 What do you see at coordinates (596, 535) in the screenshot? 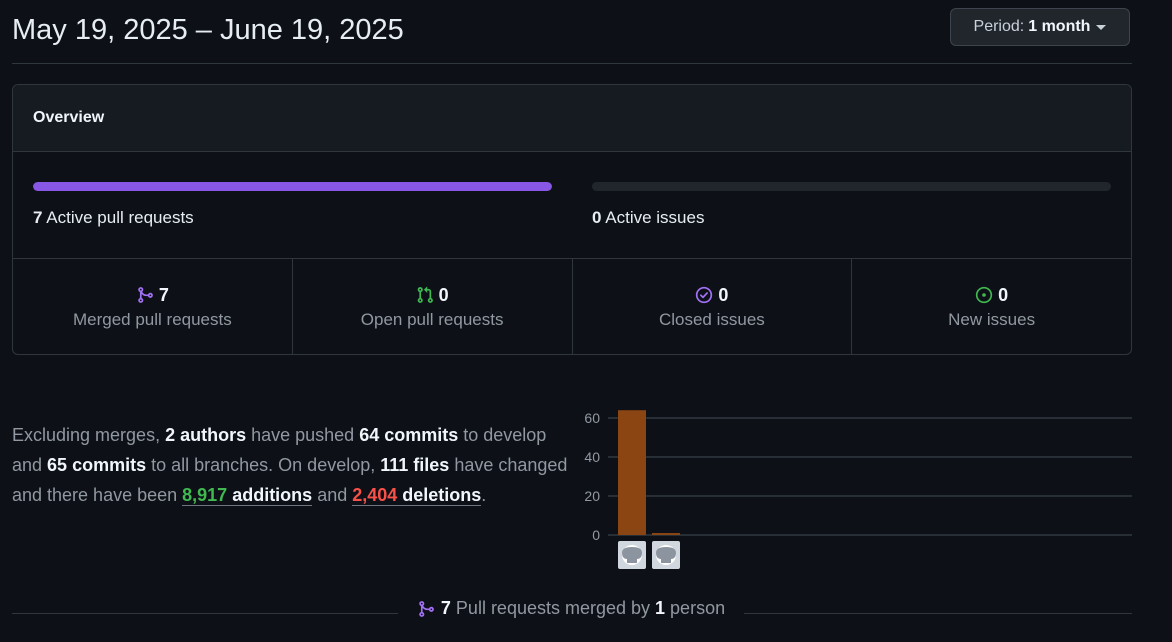
I see `y-tick-label: 0` at bounding box center [596, 535].